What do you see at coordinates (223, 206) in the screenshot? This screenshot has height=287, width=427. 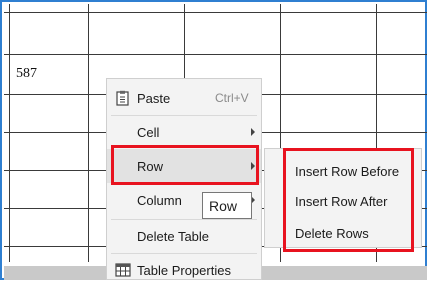 I see `tooltip-text: Row` at bounding box center [223, 206].